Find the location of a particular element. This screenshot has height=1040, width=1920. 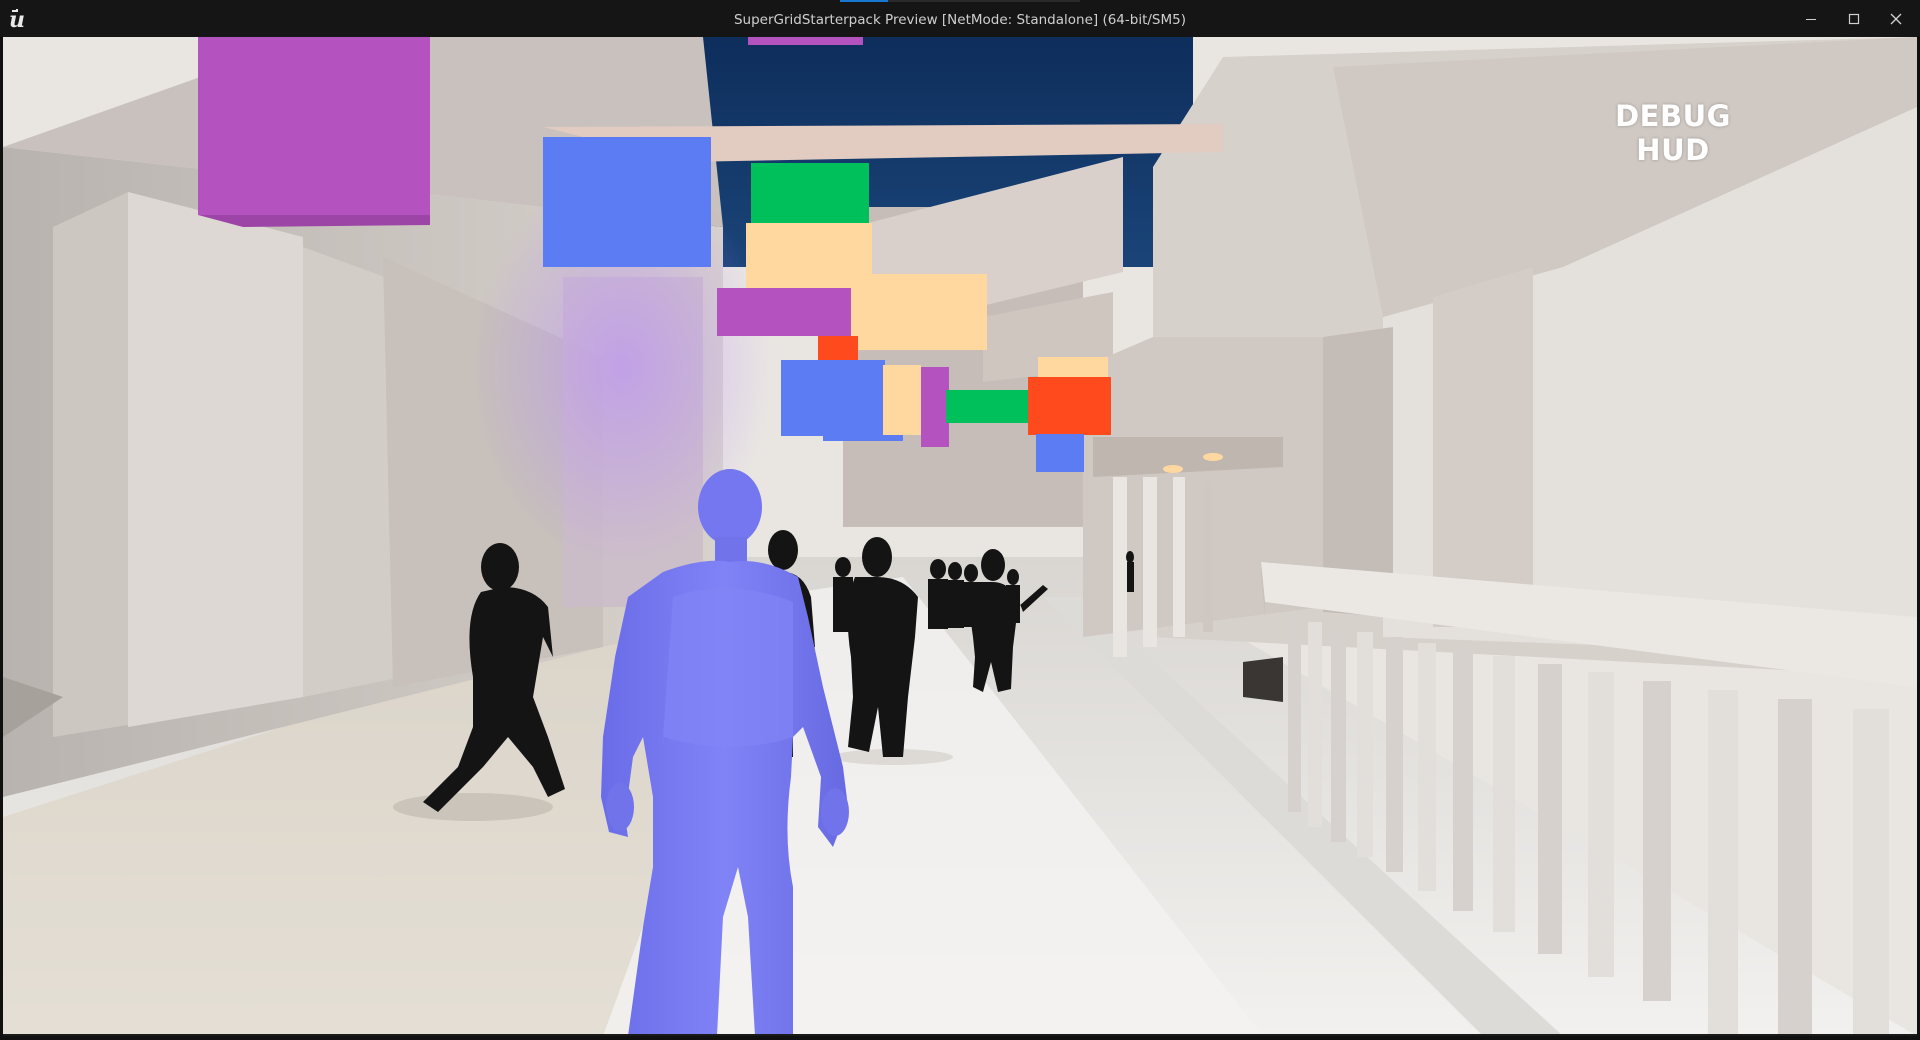

magenta-sign is located at coordinates (314, 126).